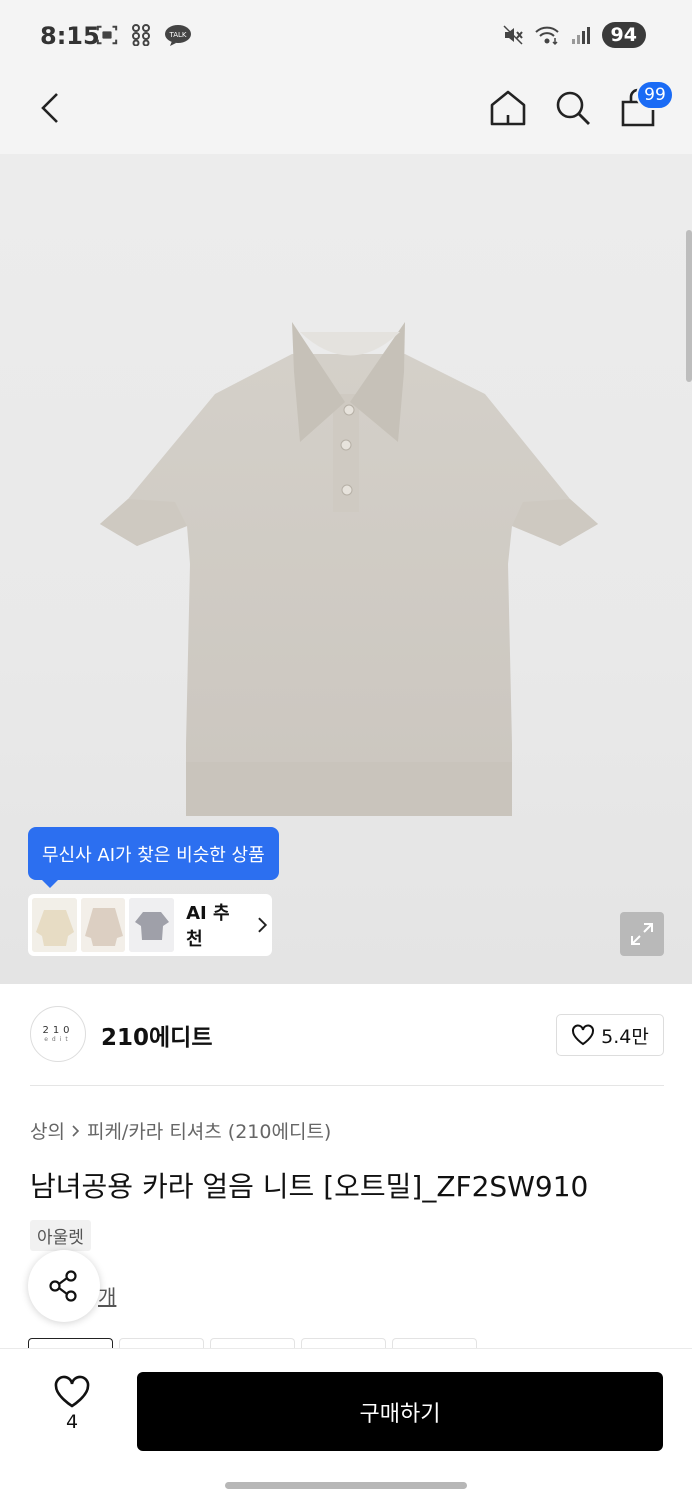 This screenshot has width=692, height=1500. What do you see at coordinates (47, 1130) in the screenshot?
I see `breadcrumb-item: 상의` at bounding box center [47, 1130].